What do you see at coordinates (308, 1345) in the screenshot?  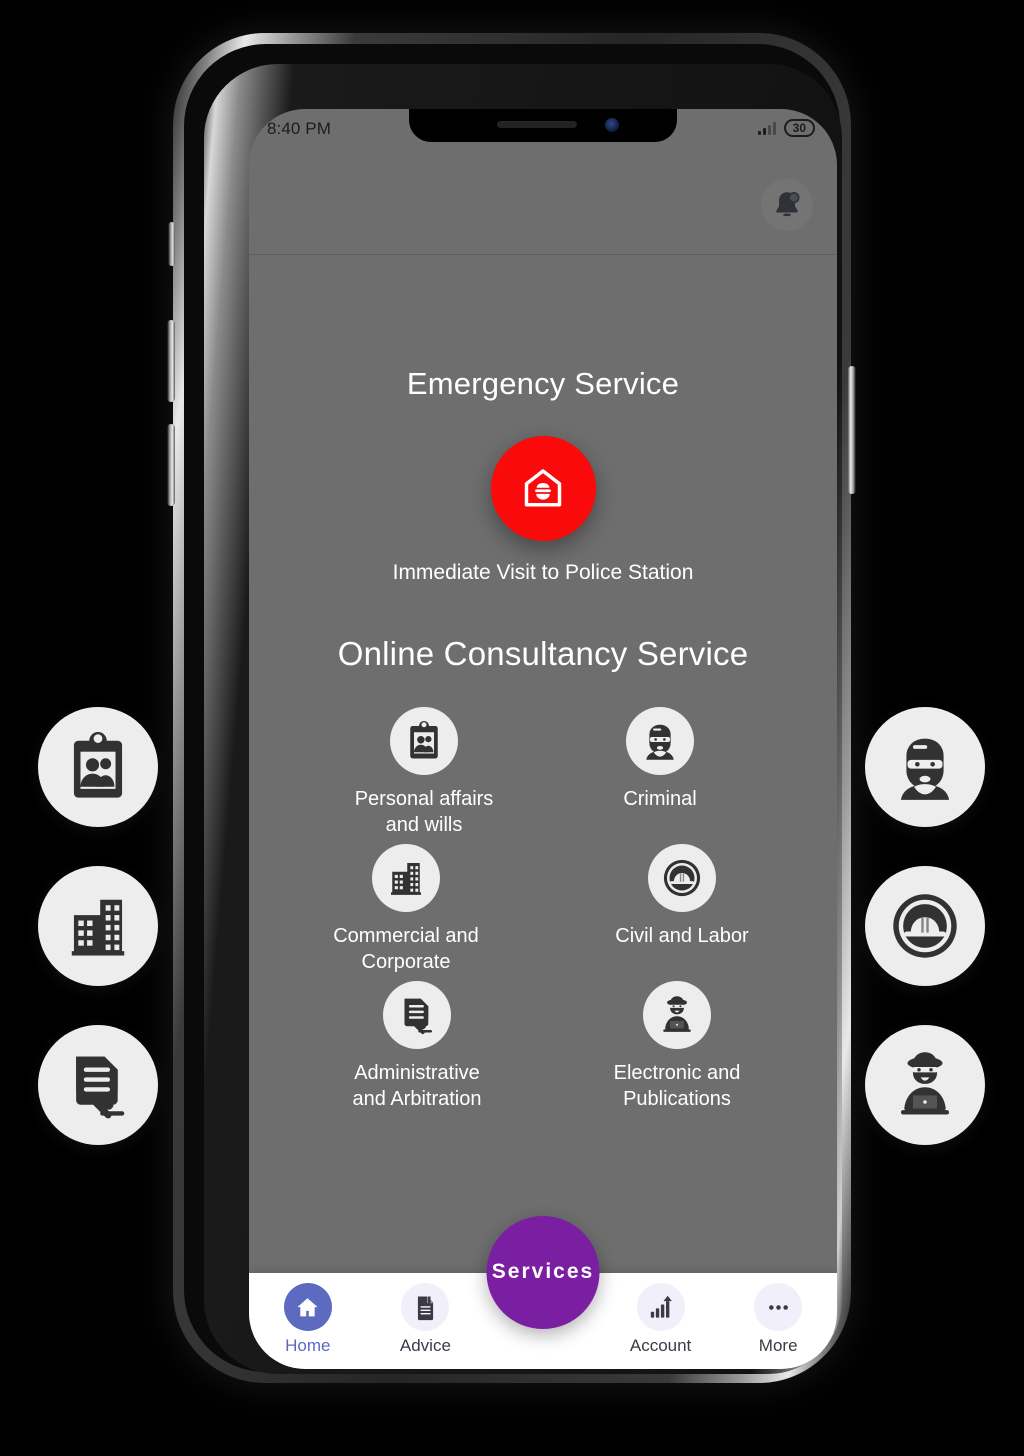 I see `nav-label: Home` at bounding box center [308, 1345].